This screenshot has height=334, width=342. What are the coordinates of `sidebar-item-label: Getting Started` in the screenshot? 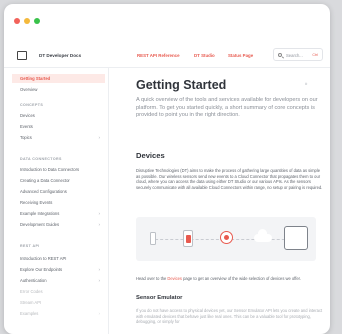 It's located at (35, 79).